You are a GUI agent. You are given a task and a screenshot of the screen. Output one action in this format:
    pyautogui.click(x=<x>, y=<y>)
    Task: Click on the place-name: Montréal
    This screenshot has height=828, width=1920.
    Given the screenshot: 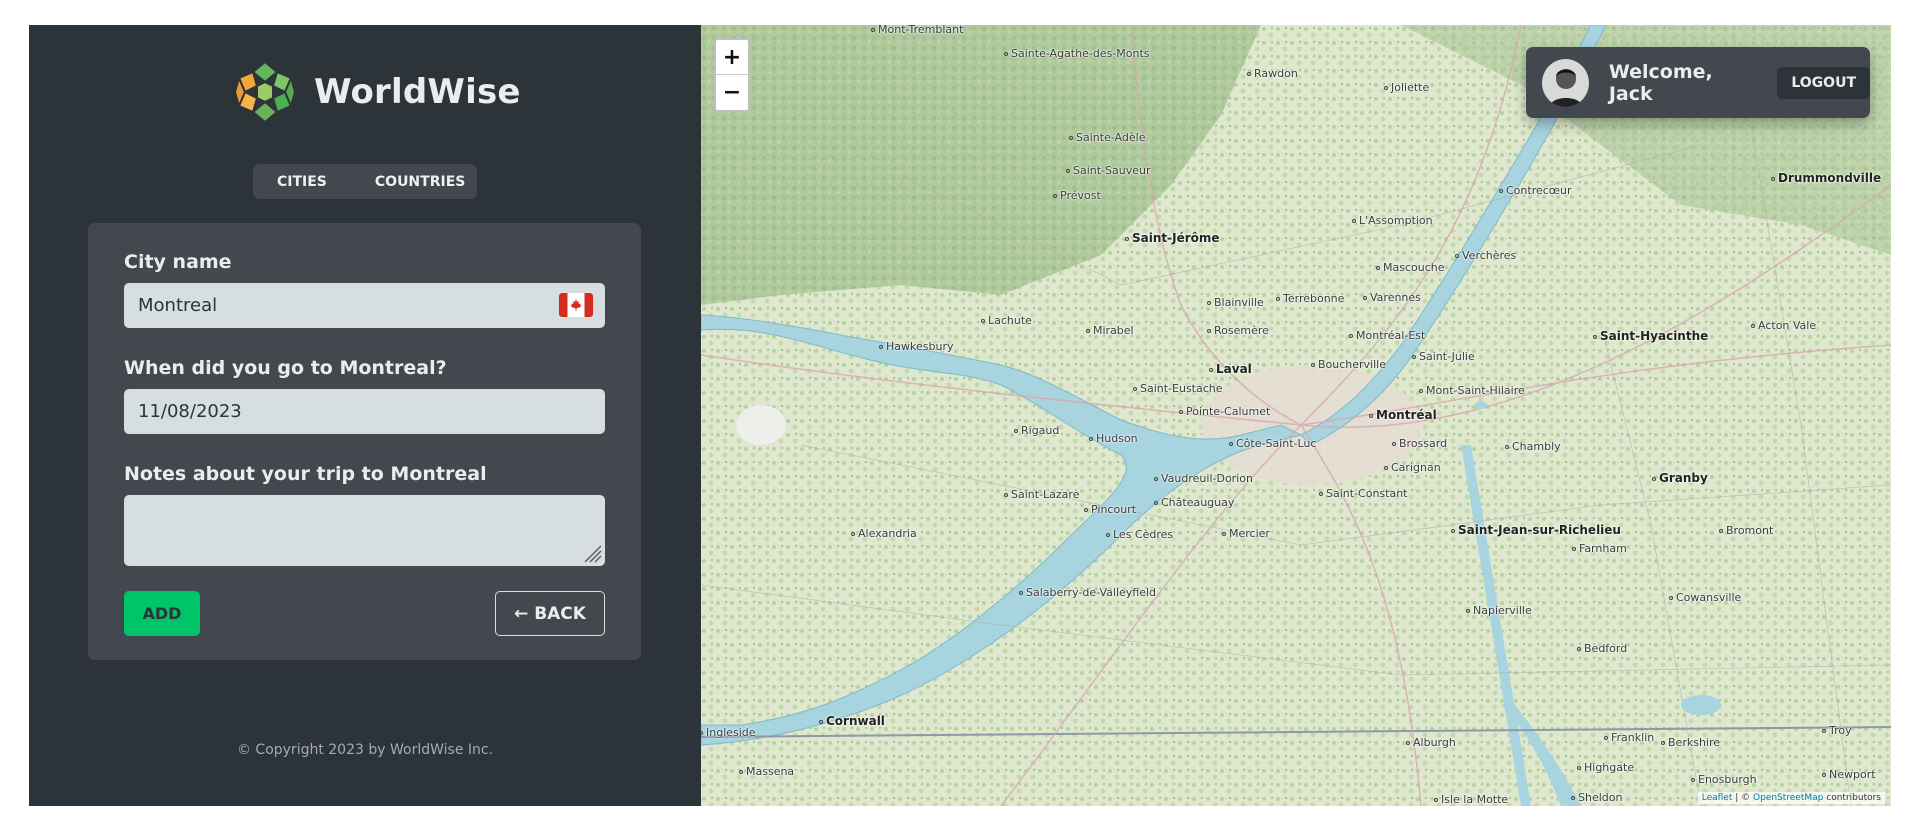 What is the action you would take?
    pyautogui.click(x=1406, y=415)
    